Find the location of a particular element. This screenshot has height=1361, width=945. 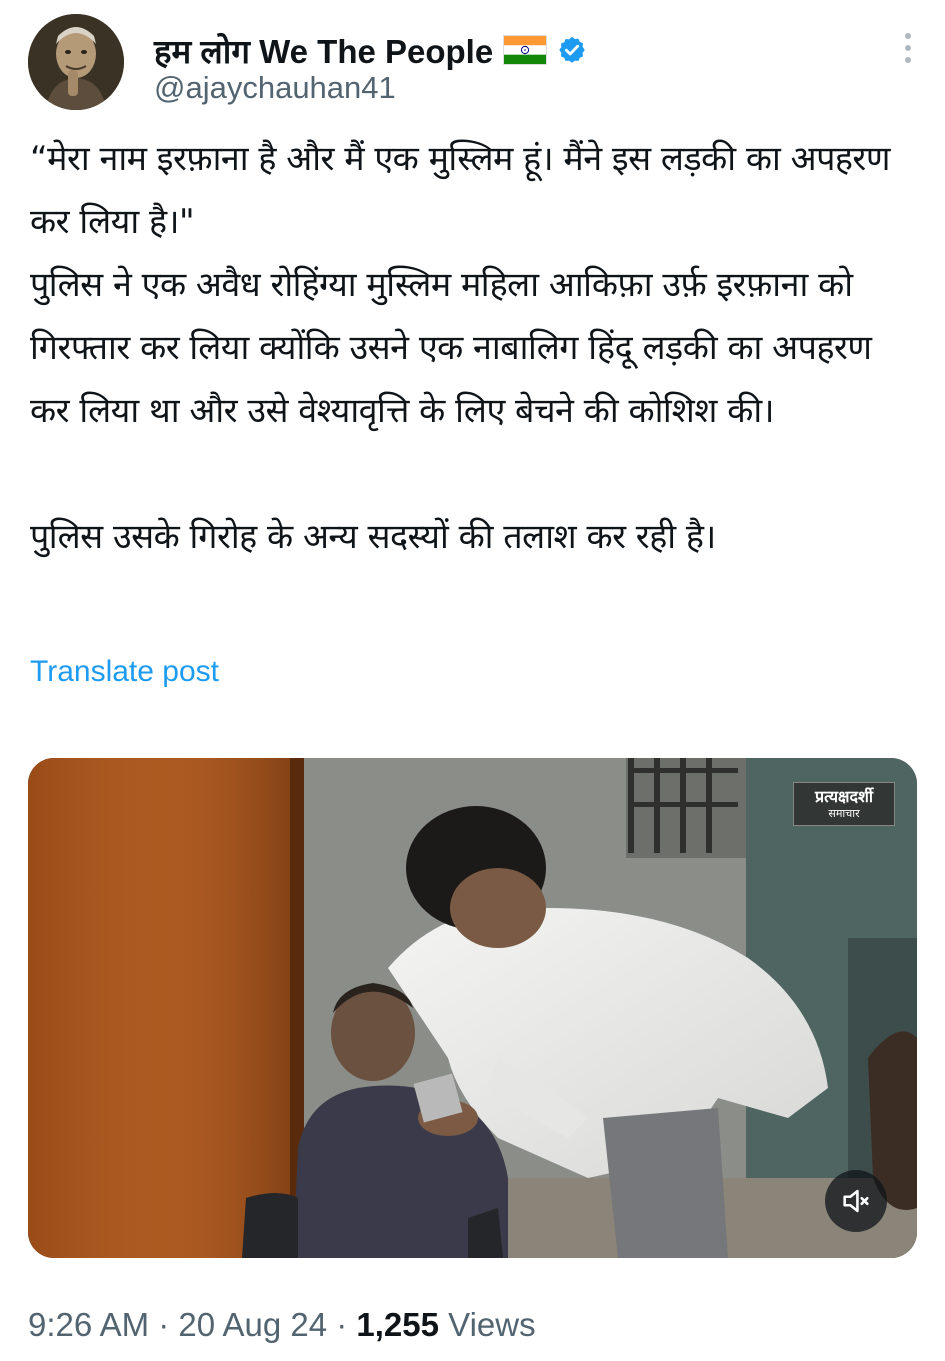

avatar-portrait-icon is located at coordinates (76, 62).